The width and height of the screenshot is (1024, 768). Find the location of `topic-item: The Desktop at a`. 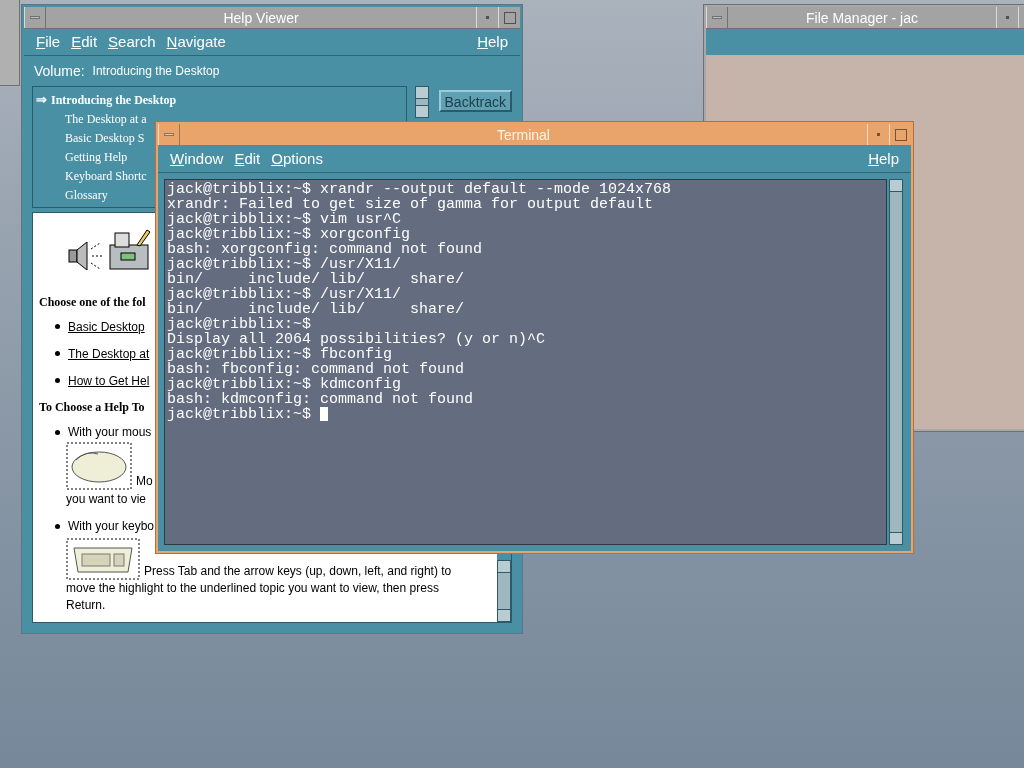

topic-item: The Desktop at a is located at coordinates (90, 118).